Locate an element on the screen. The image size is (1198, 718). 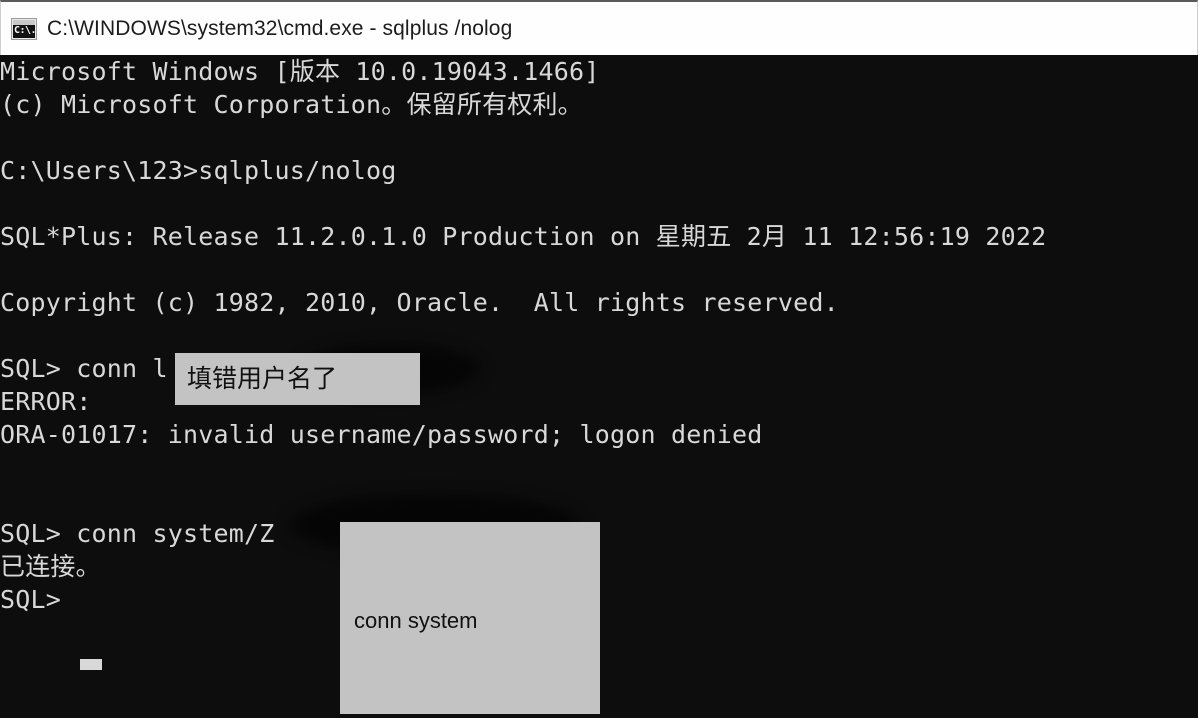
terminal-line: SQL> is located at coordinates (31, 599).